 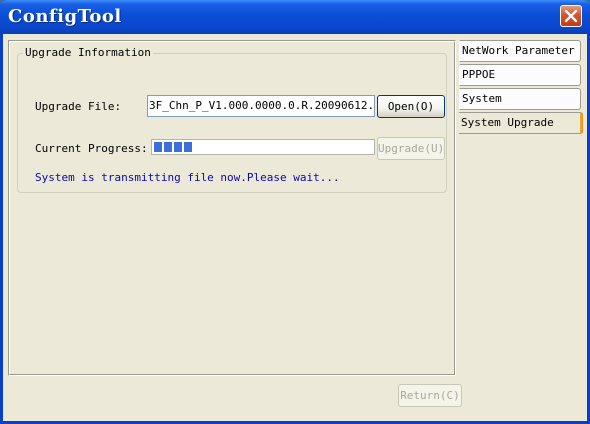 What do you see at coordinates (91, 148) in the screenshot?
I see `current-progress-label: Current Progress:` at bounding box center [91, 148].